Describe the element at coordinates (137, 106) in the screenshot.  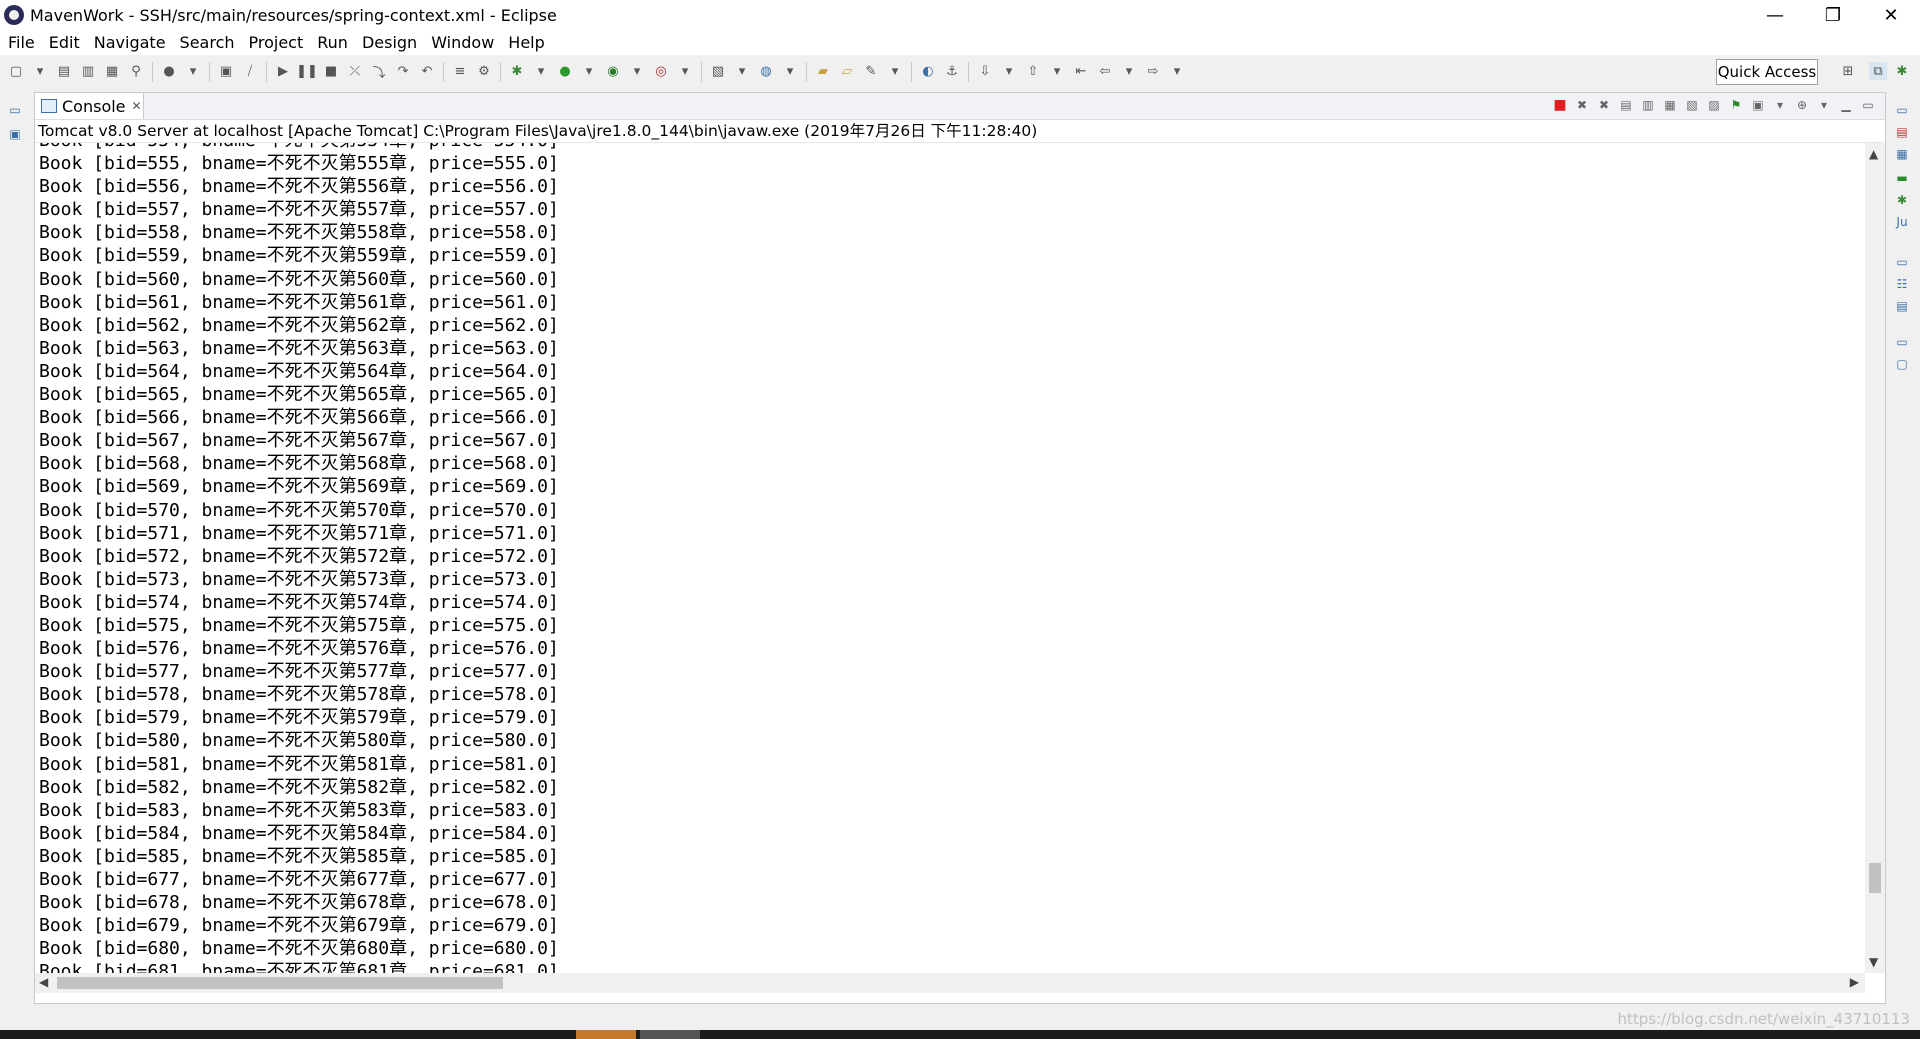
I see `close-icon: ✕` at that location.